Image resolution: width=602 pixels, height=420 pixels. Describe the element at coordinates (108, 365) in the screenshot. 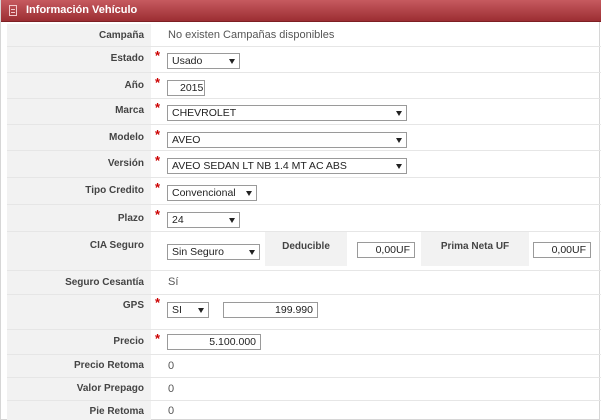

I see `label-precio-retoma: Precio Retoma` at that location.